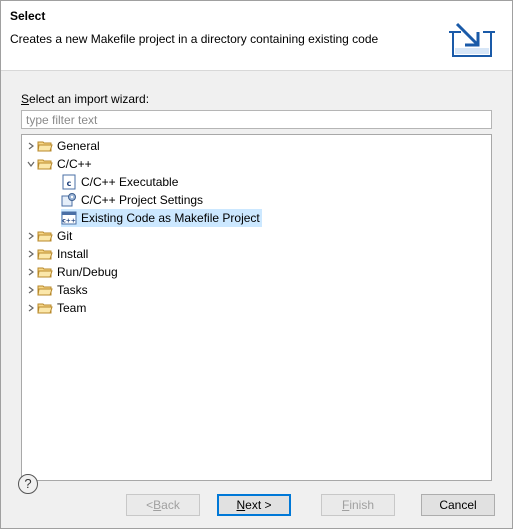 Image resolution: width=513 pixels, height=529 pixels. I want to click on tree-item-run-debug: Run/Debug, so click(71, 272).